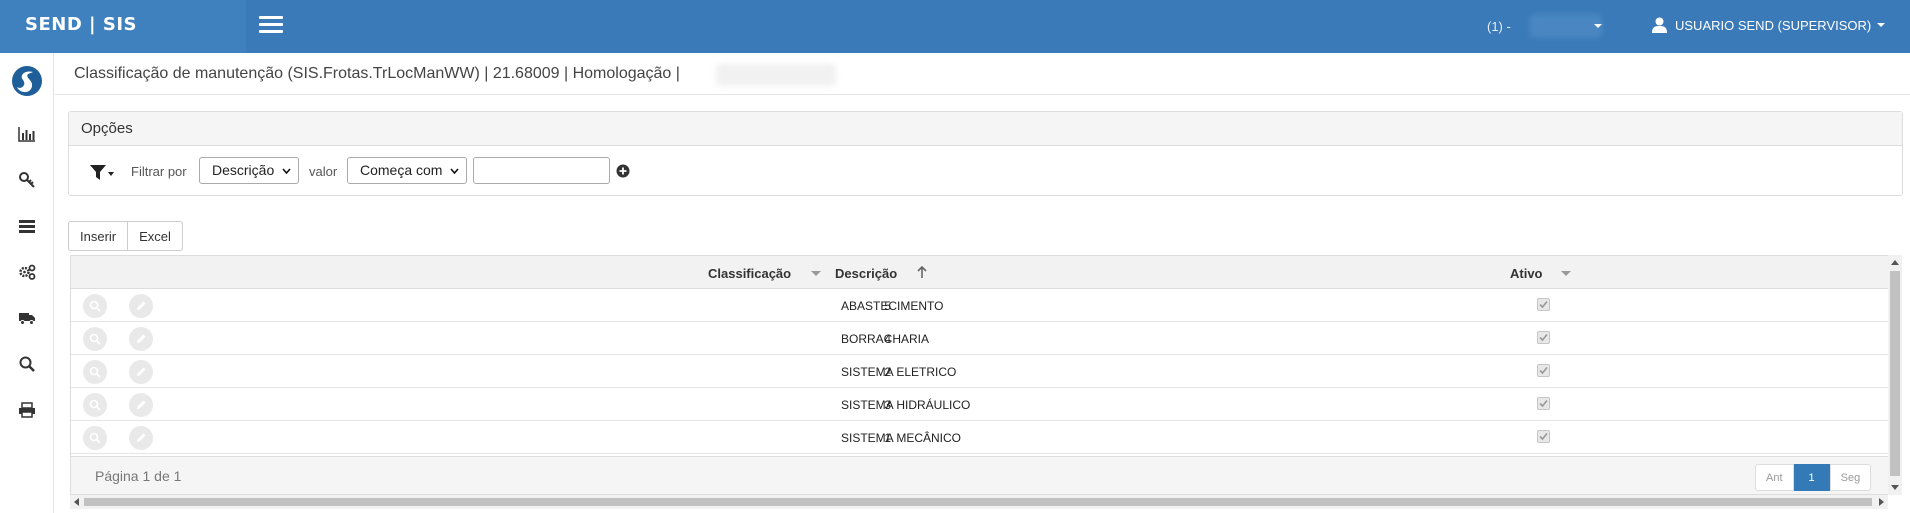 The image size is (1910, 513). Describe the element at coordinates (27, 81) in the screenshot. I see `logo-icon` at that location.